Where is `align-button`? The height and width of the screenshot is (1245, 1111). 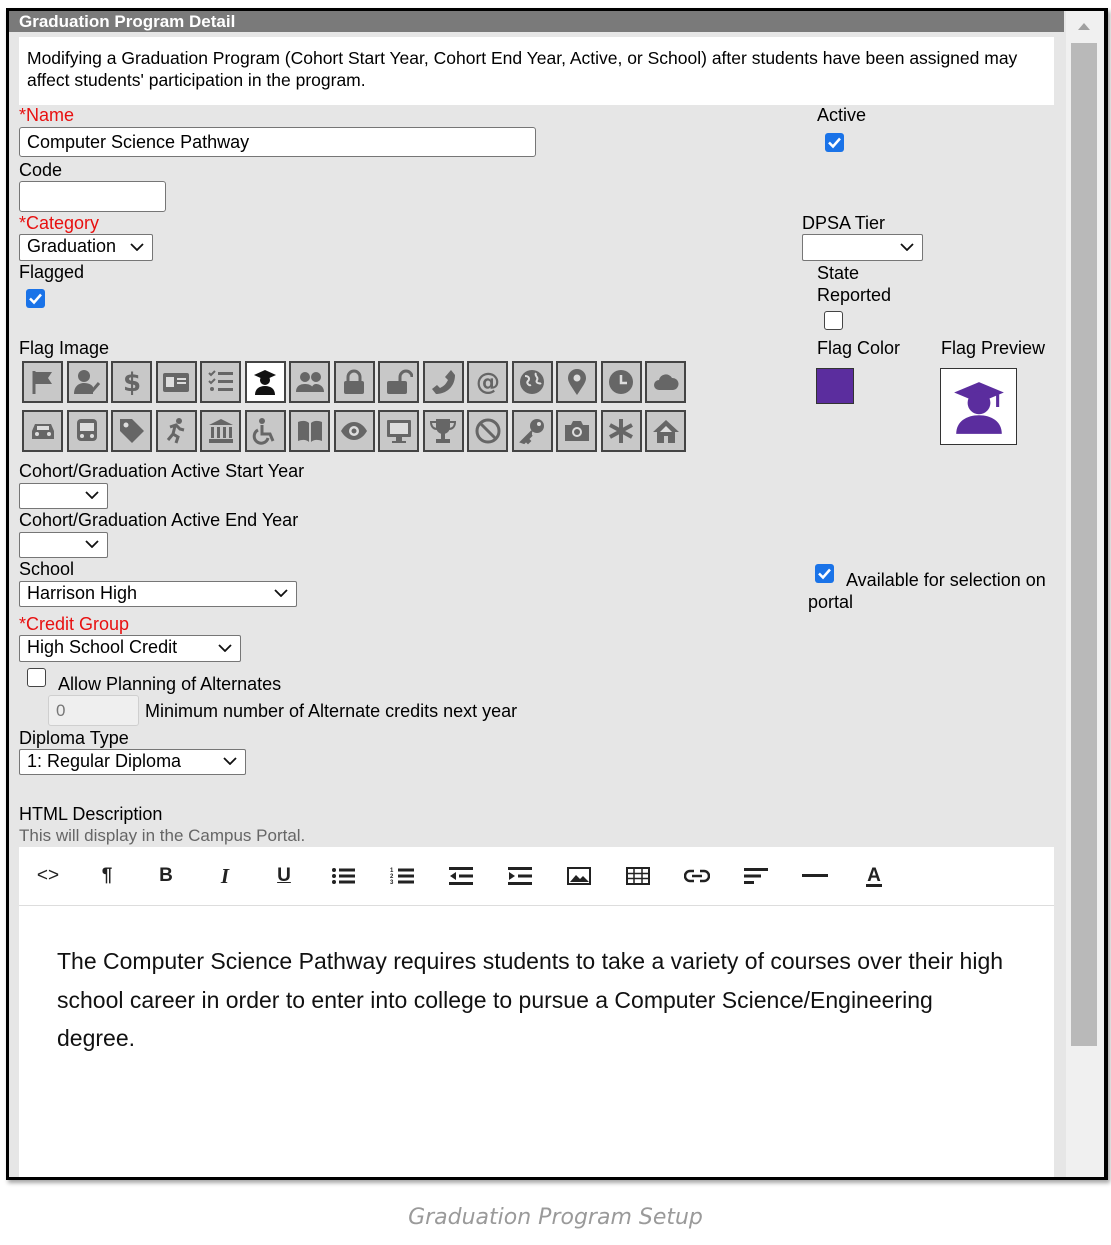 align-button is located at coordinates (756, 876).